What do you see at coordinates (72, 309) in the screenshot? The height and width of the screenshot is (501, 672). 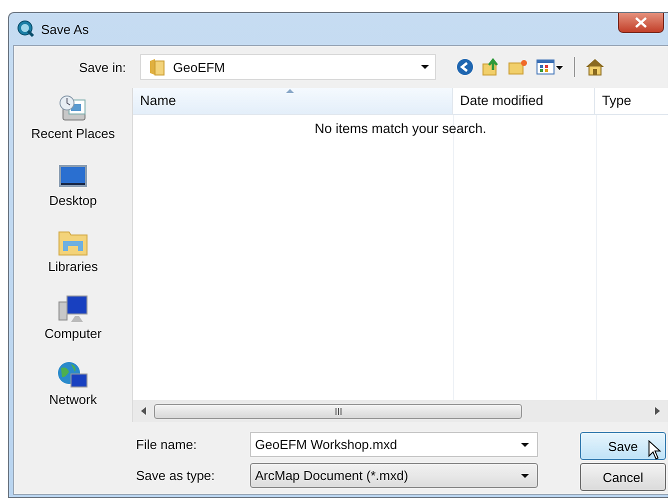 I see `computer-icon` at bounding box center [72, 309].